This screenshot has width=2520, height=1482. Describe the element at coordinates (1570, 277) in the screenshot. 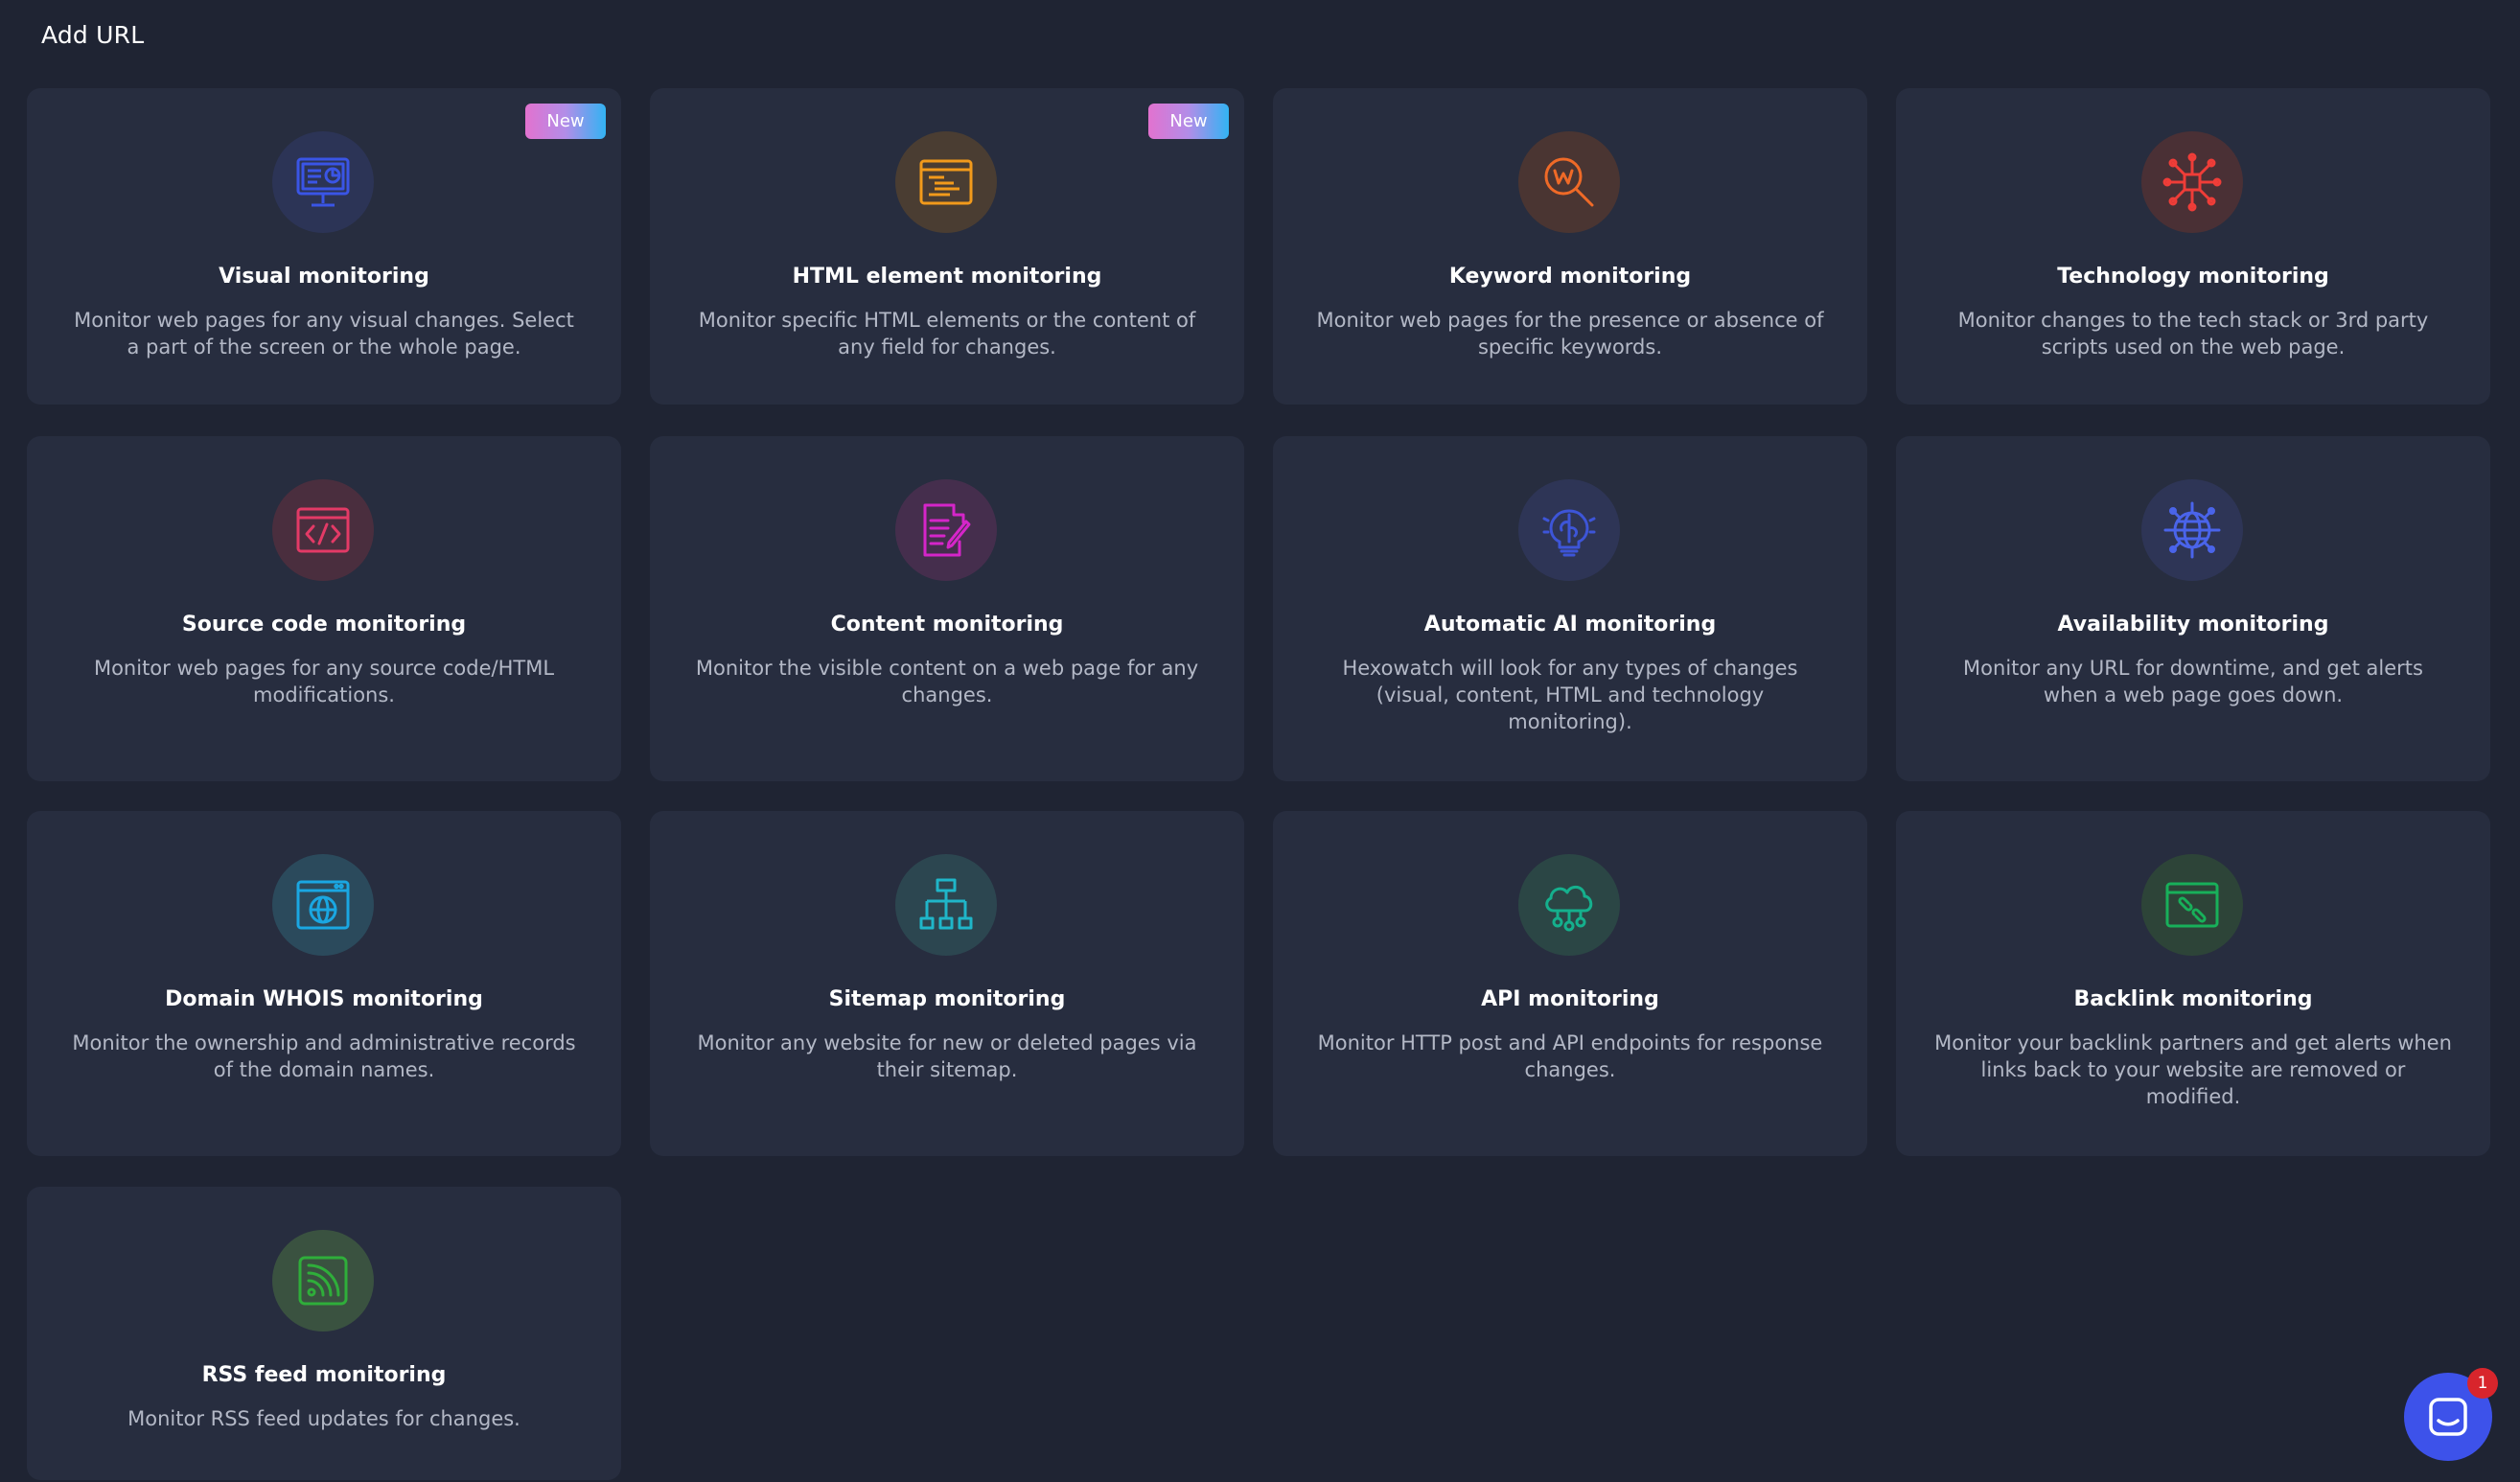

I see `card-title: Keyword monitoring` at that location.